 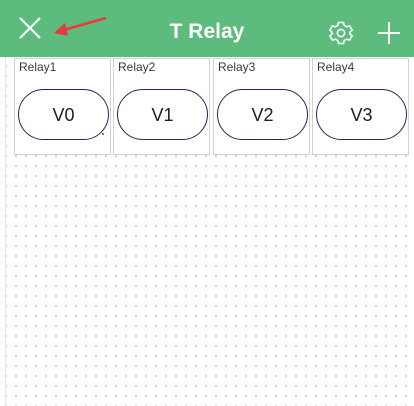 I want to click on widget-label: Relay3, so click(x=237, y=67).